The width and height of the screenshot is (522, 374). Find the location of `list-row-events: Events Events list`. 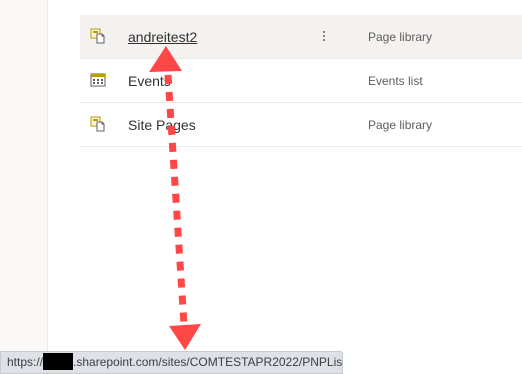

list-row-events: Events Events list is located at coordinates (301, 81).